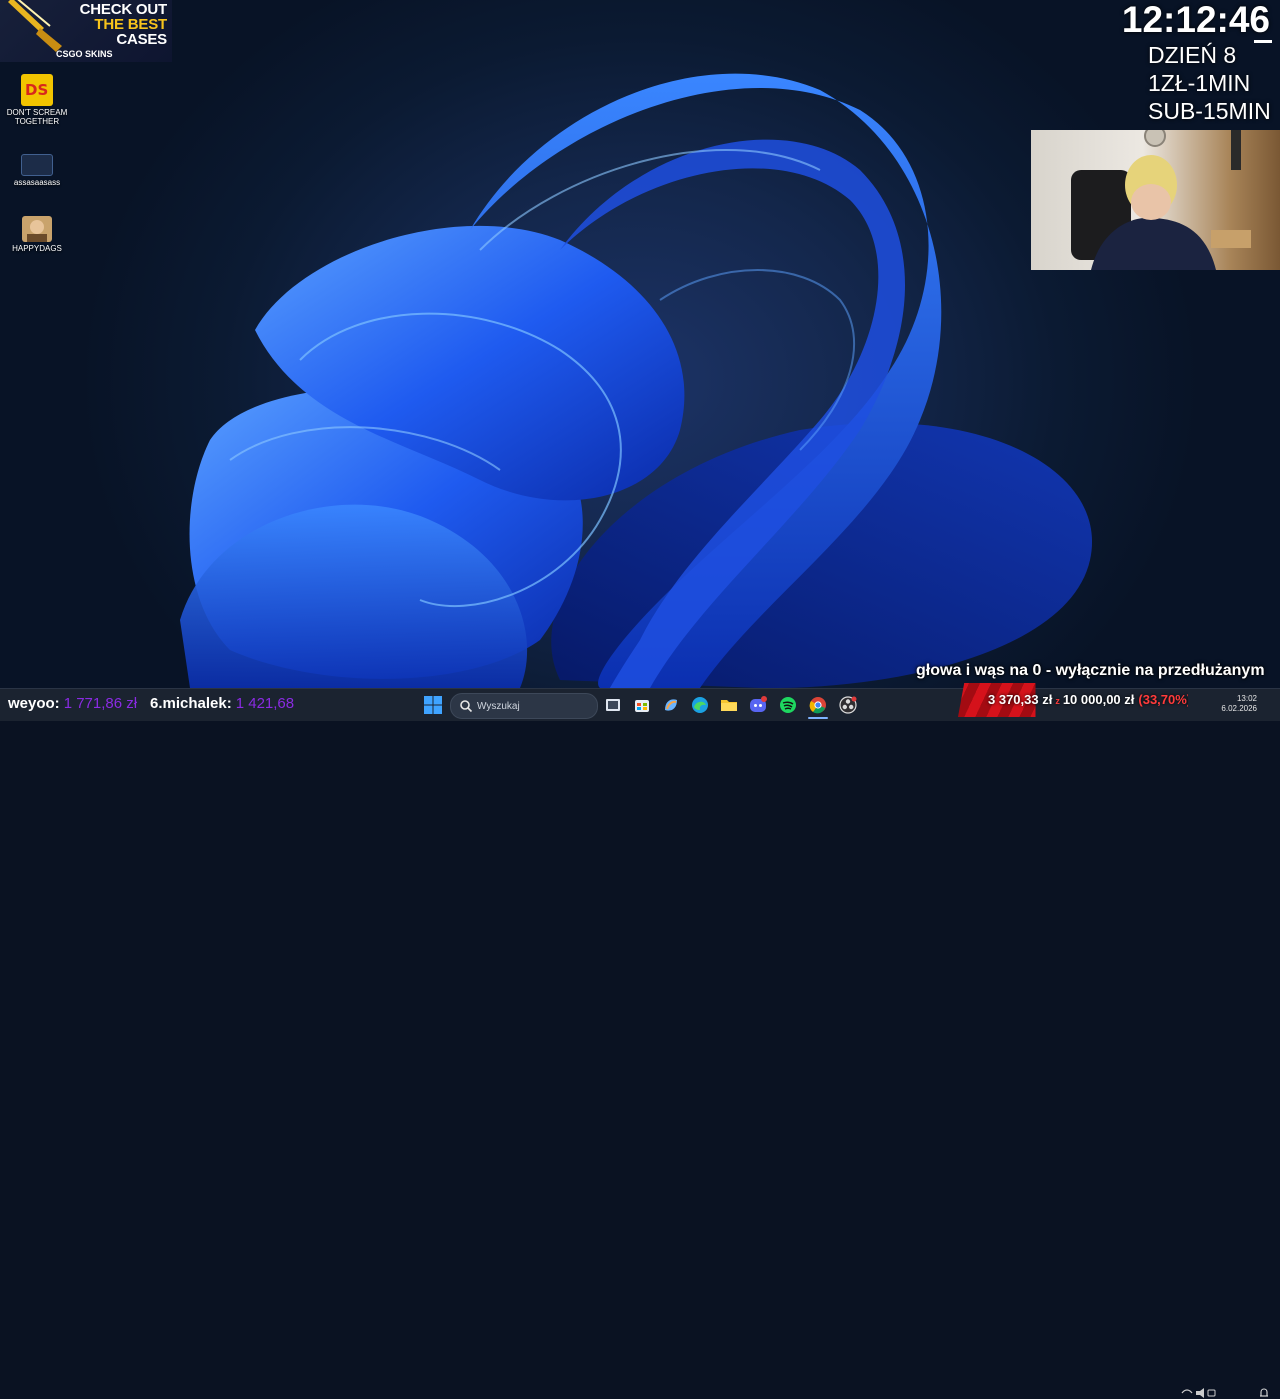 The height and width of the screenshot is (1399, 1280). I want to click on active-app-indicator, so click(818, 718).